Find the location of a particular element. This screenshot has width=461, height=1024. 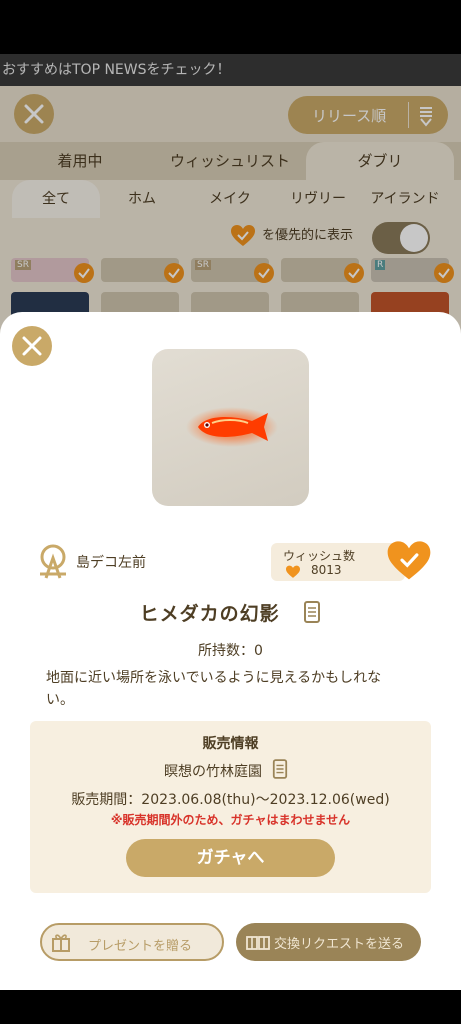

owned-count: 所持数：0 is located at coordinates (230, 651).